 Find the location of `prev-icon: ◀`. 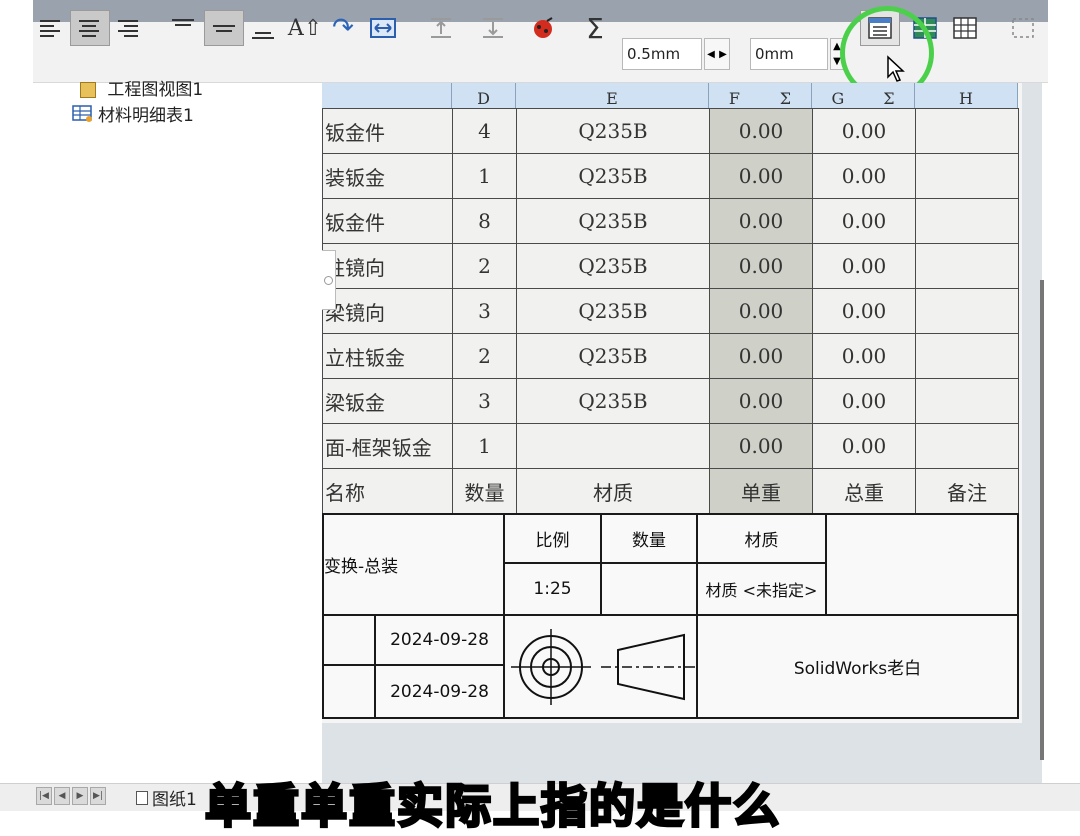

prev-icon: ◀ is located at coordinates (62, 796).